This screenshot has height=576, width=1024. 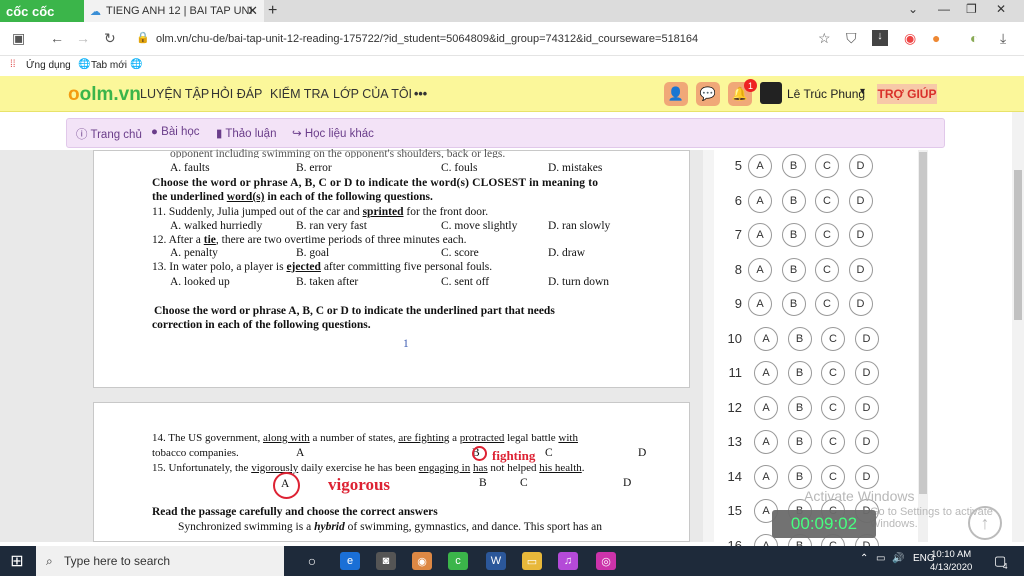 I want to click on chat-icon: 💬, so click(x=708, y=94).